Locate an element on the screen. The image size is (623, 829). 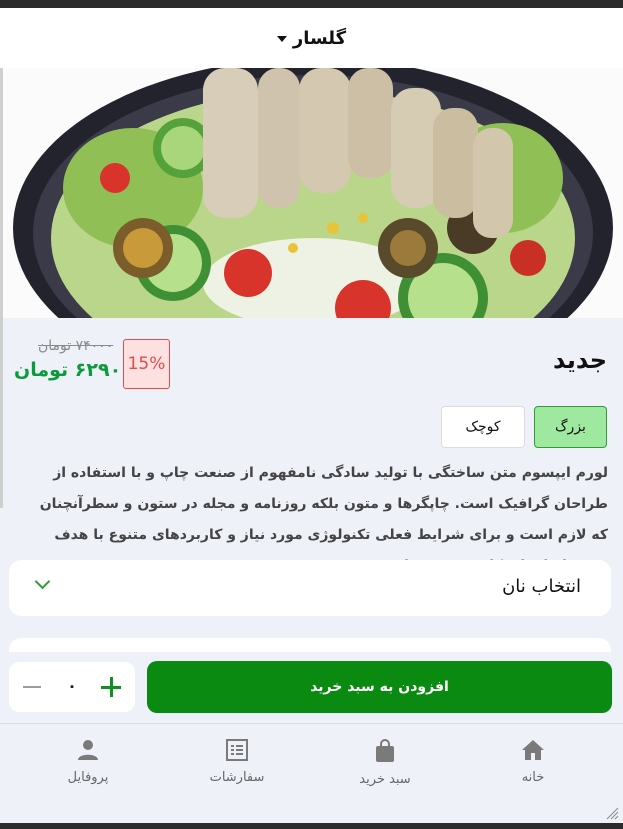
location-title: گلسار is located at coordinates (319, 38).